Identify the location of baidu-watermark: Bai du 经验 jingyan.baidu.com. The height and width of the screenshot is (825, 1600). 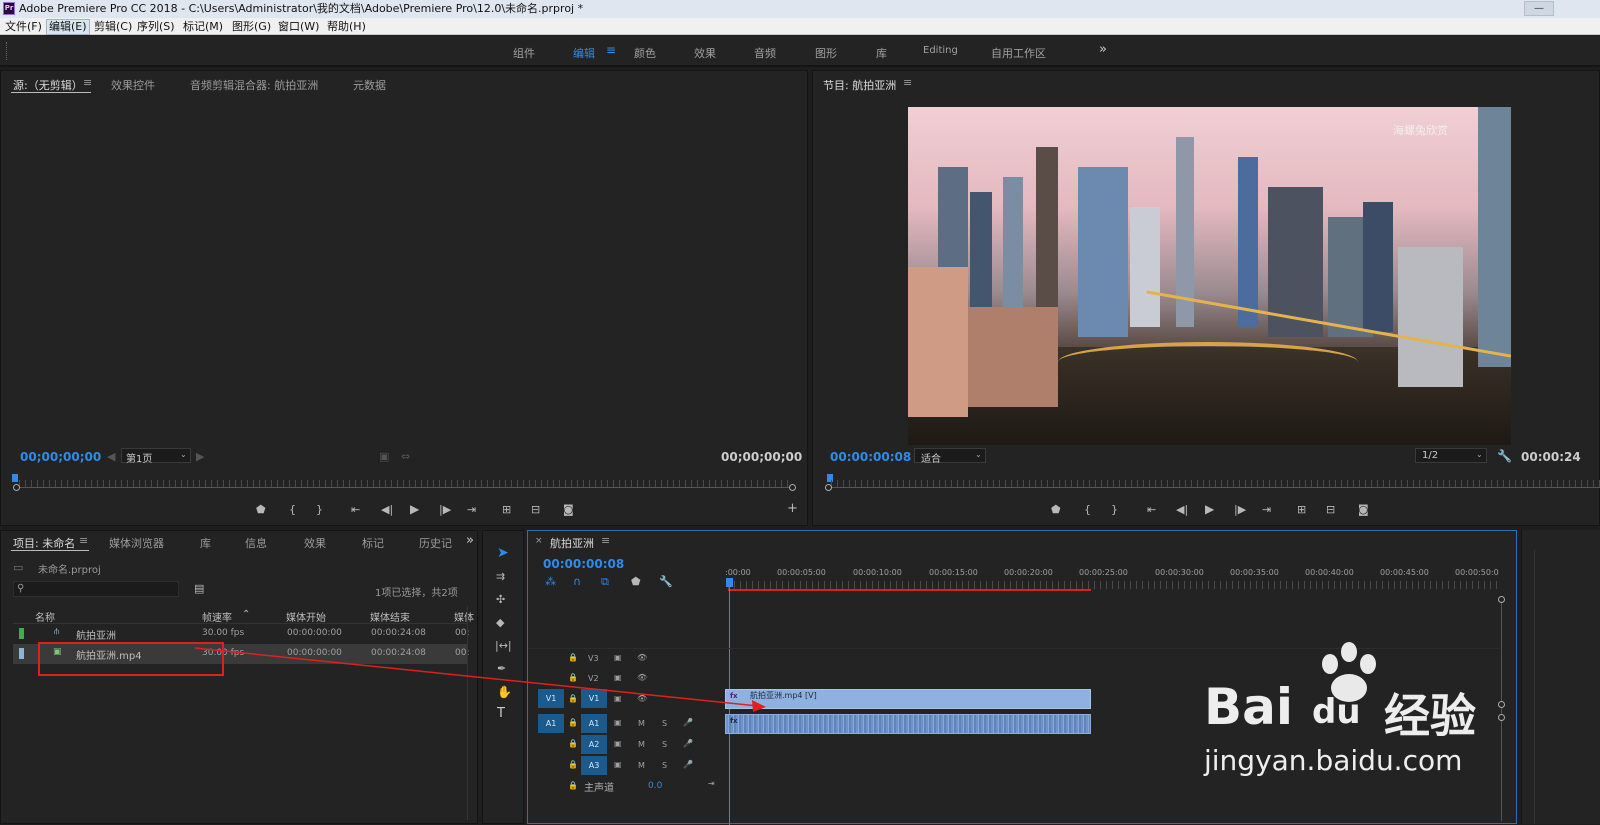
(1398, 715).